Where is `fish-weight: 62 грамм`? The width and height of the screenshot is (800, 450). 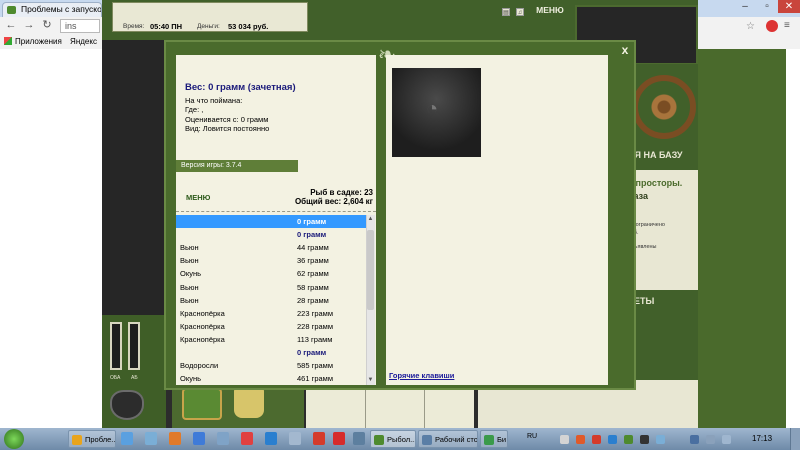
fish-weight: 62 грамм is located at coordinates (313, 274).